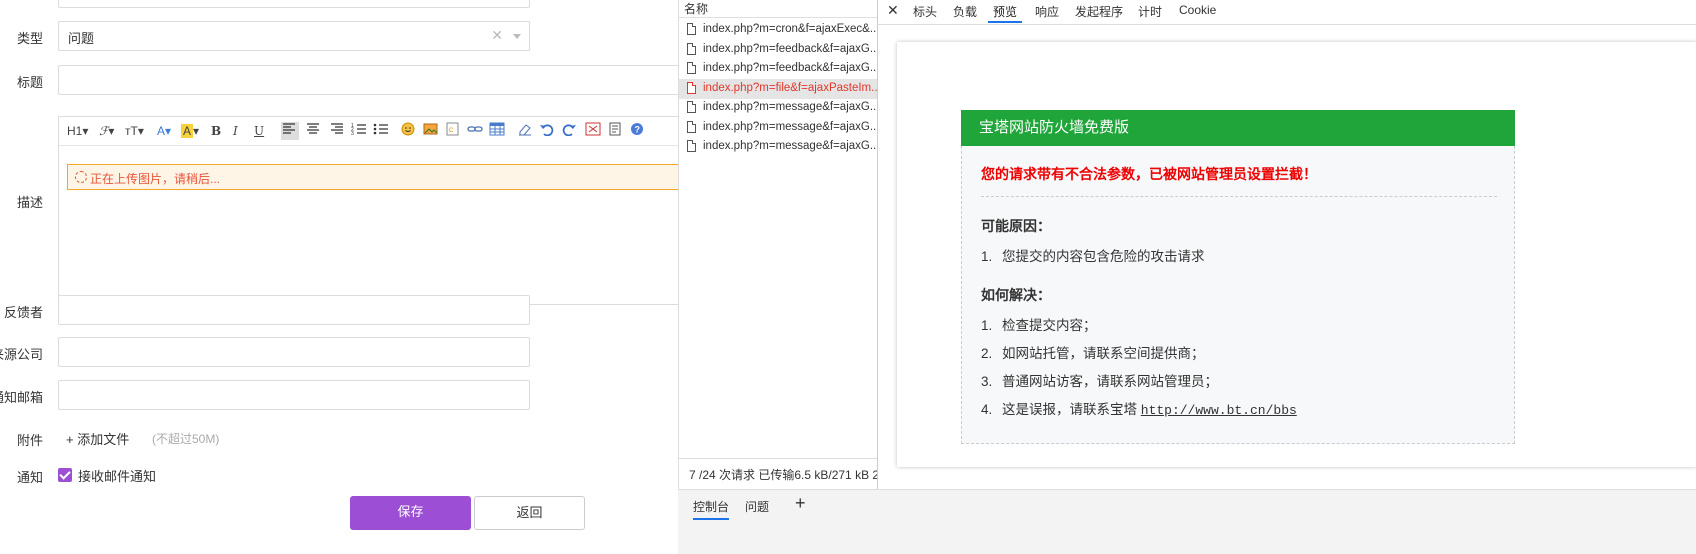 This screenshot has width=1696, height=554. Describe the element at coordinates (1287, 12) in the screenshot. I see `detail-tab-bar: ✕ 标头 负载 预览 响应 发起程序 计时 Cookie` at that location.